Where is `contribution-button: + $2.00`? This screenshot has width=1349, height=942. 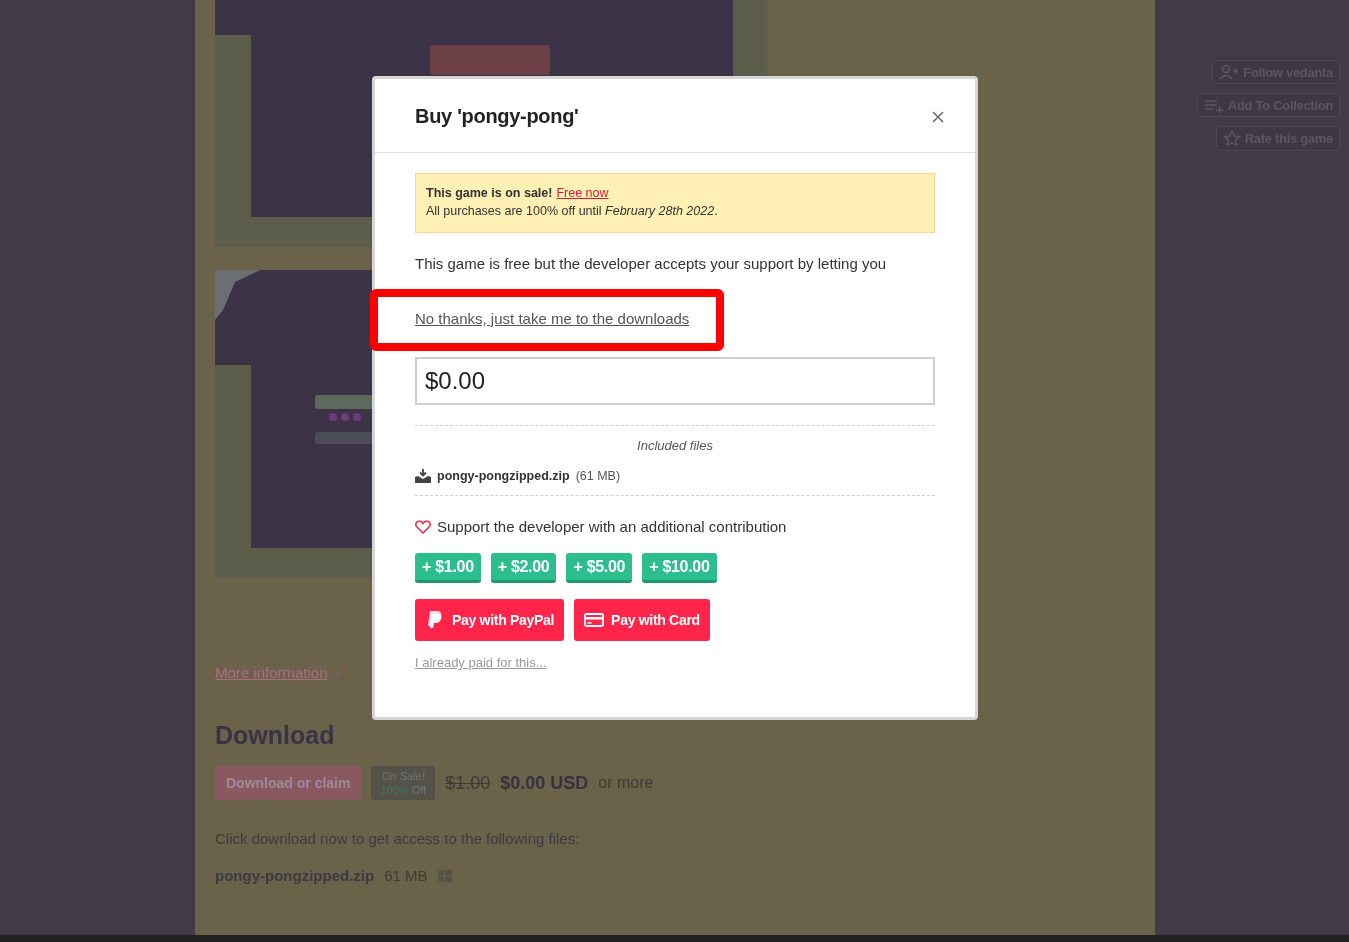
contribution-button: + $2.00 is located at coordinates (523, 568).